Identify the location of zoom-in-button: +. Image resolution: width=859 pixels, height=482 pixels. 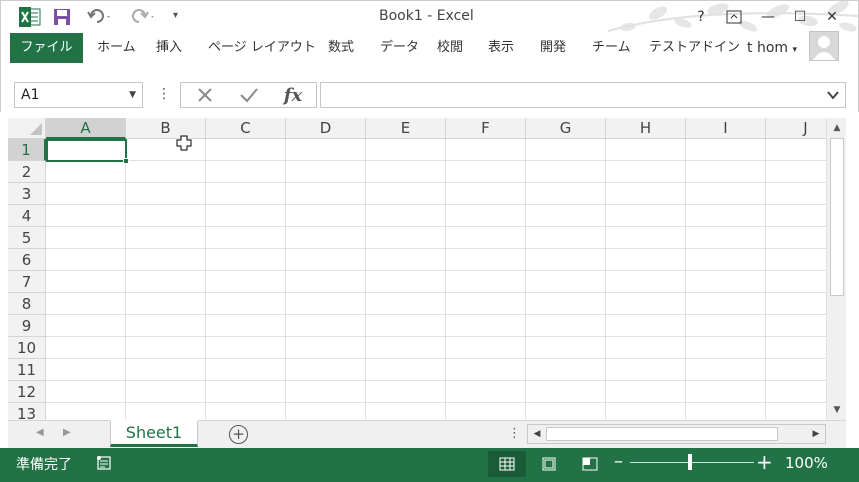
(764, 462).